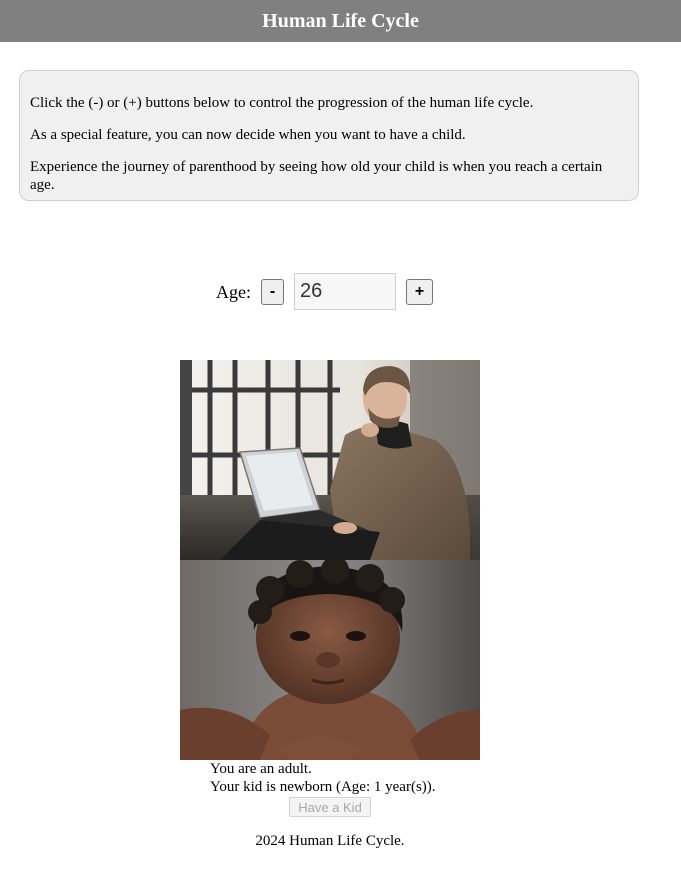  I want to click on kid-photo-image, so click(330, 660).